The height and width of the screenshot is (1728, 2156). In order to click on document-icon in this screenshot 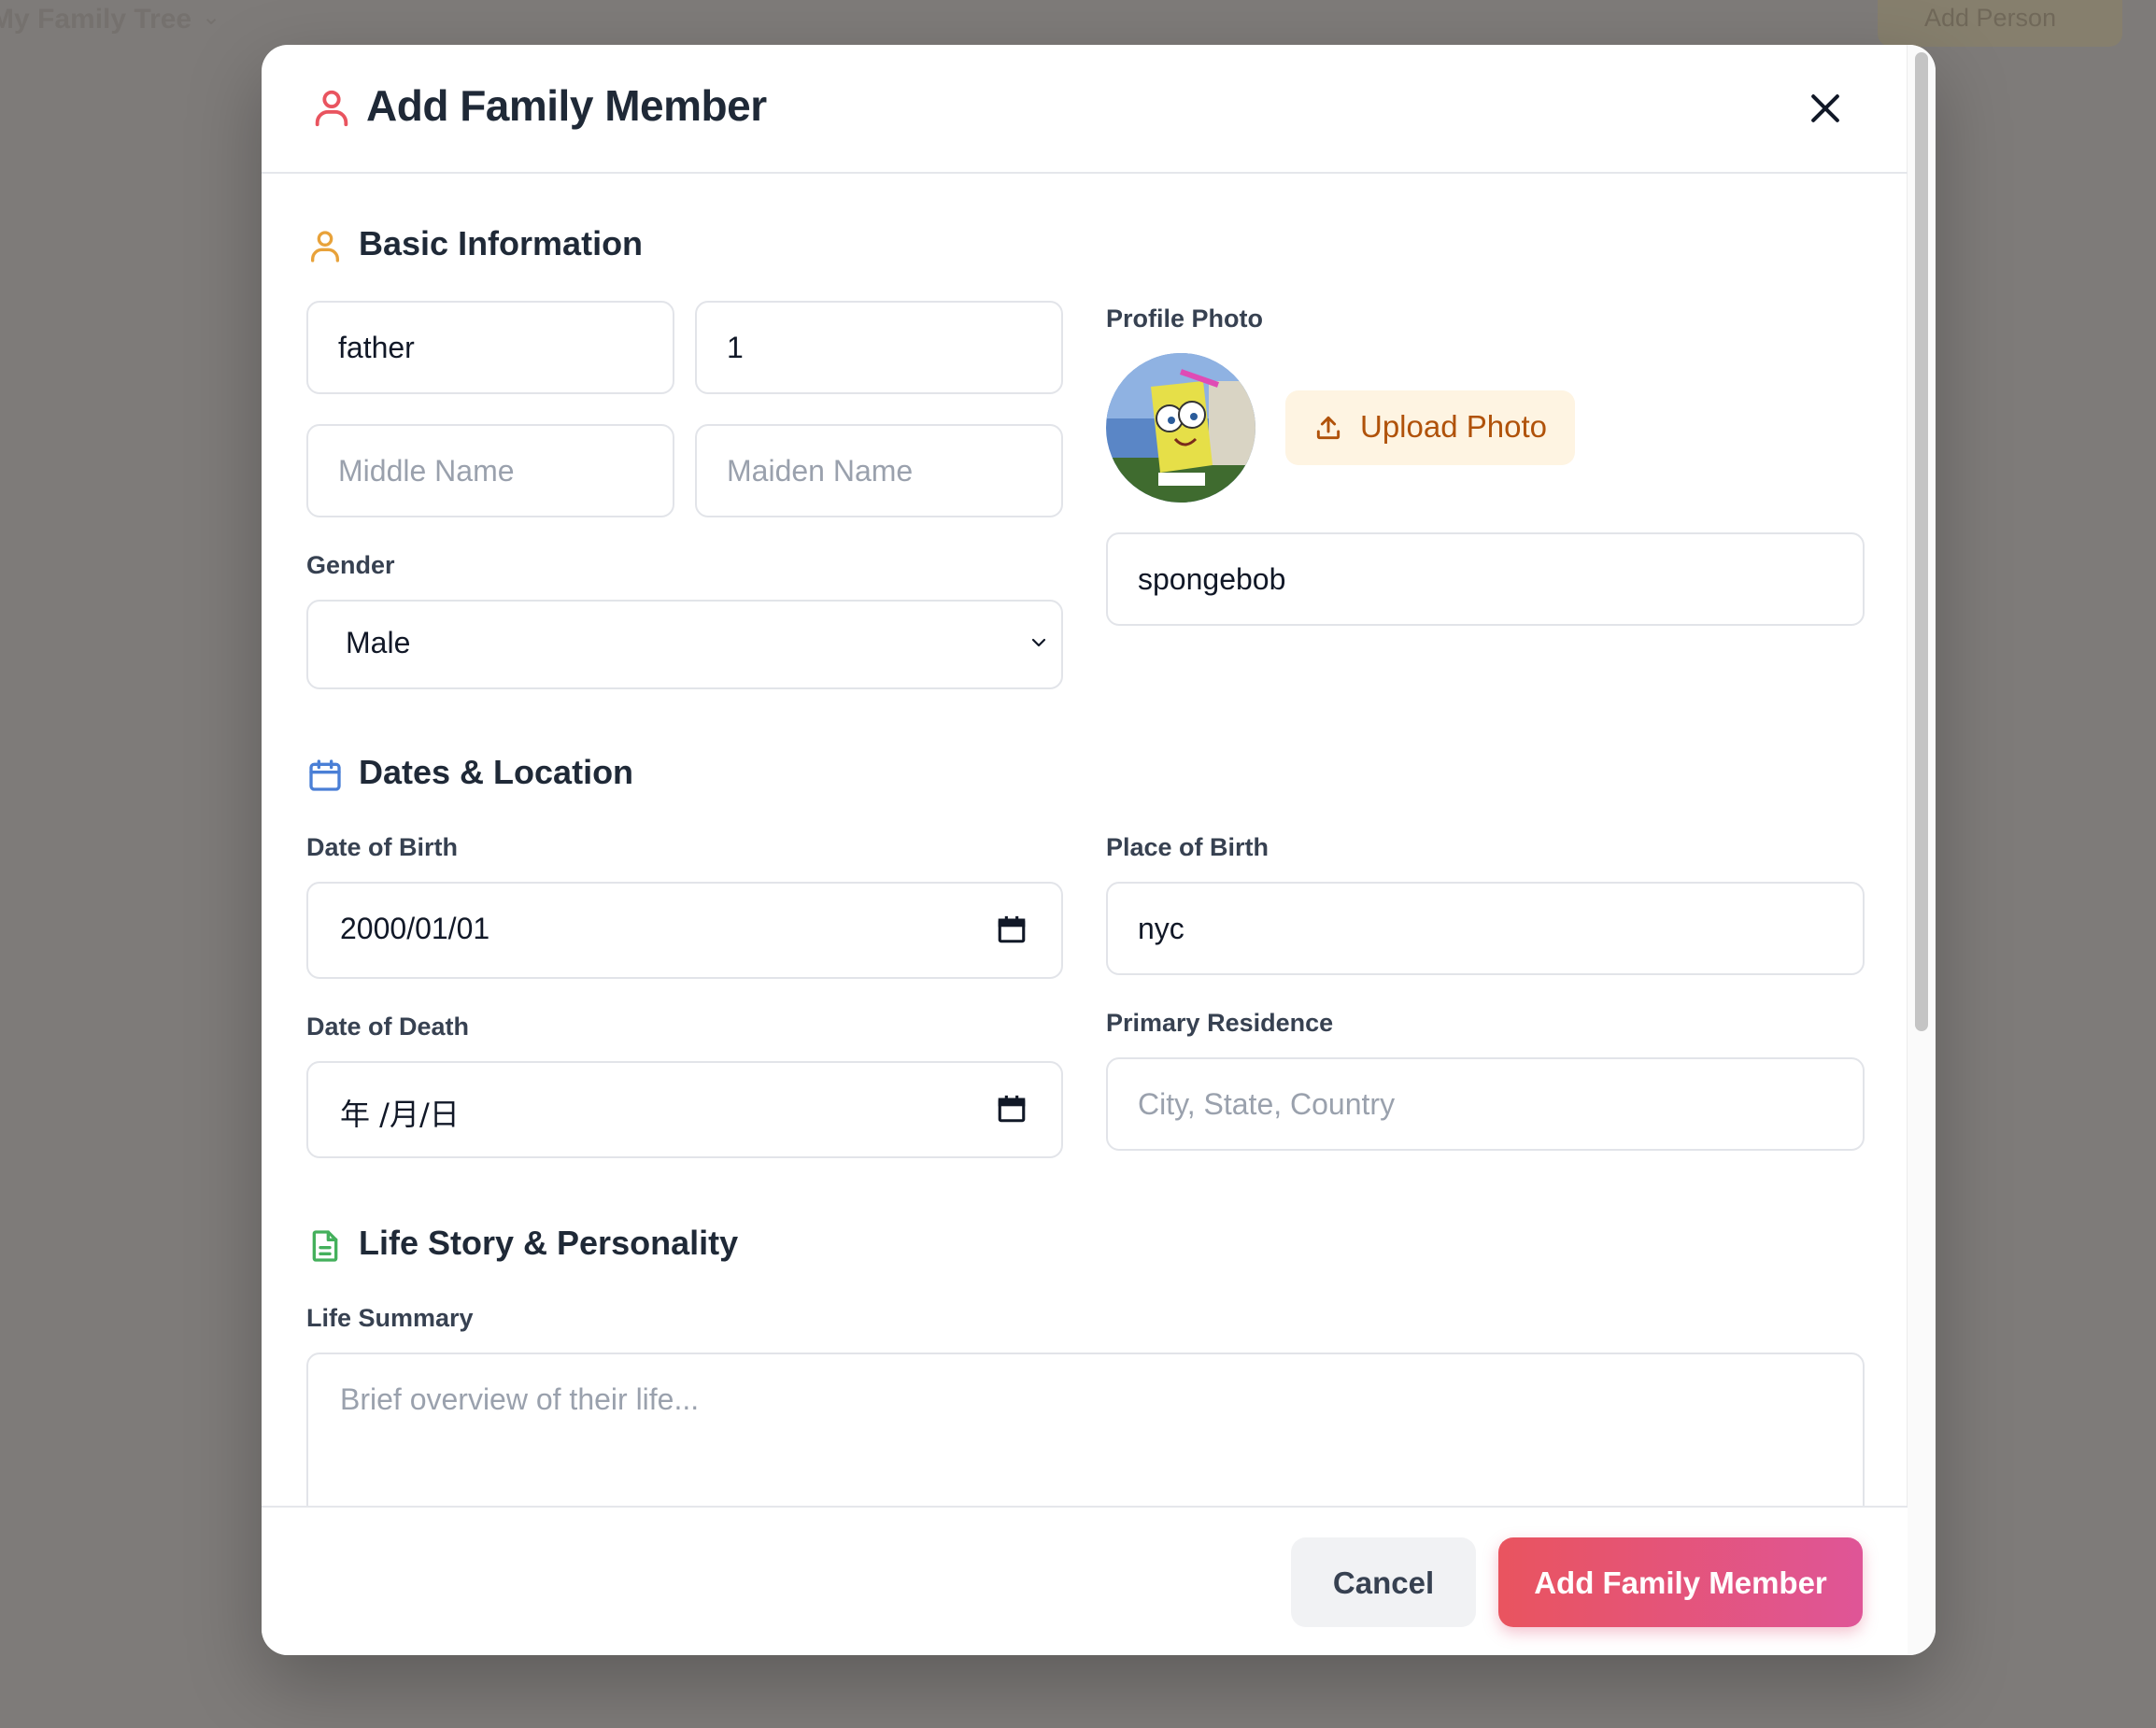, I will do `click(325, 1246)`.